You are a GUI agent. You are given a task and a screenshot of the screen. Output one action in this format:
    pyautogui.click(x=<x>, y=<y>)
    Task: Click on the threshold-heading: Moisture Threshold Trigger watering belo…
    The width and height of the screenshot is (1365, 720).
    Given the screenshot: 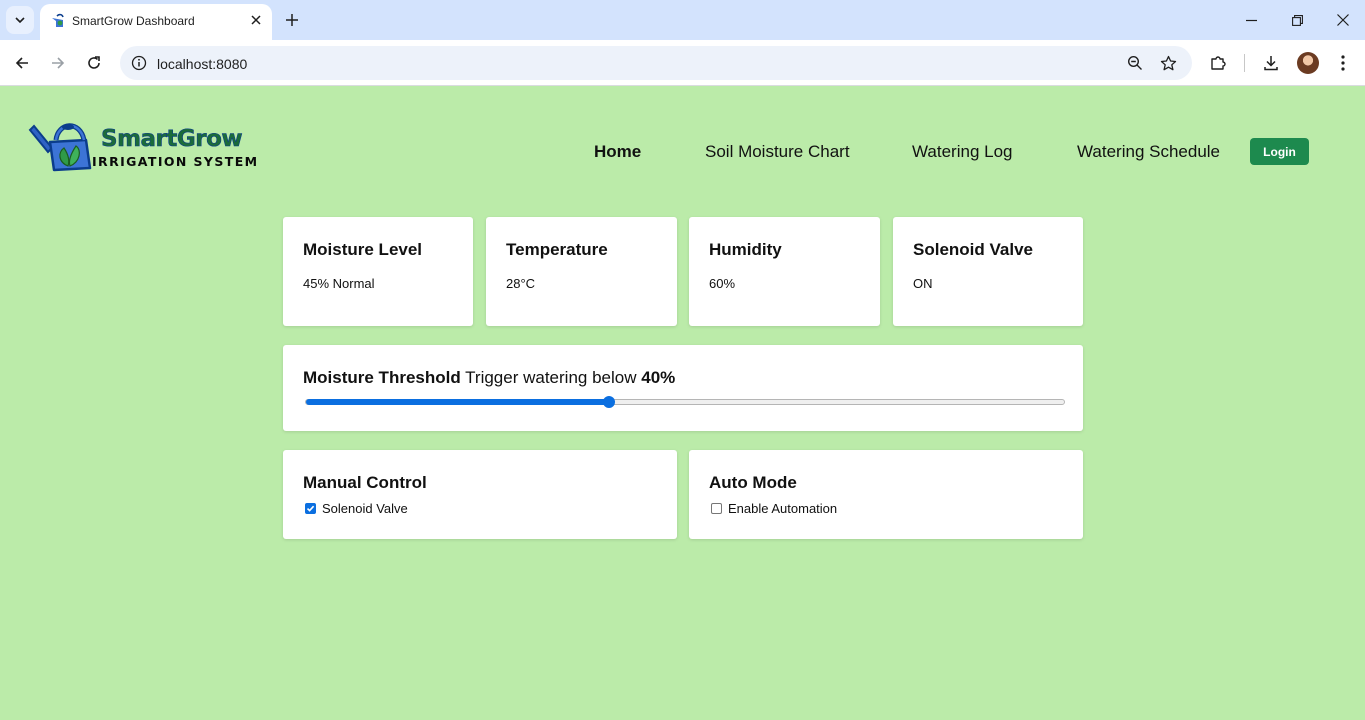 What is the action you would take?
    pyautogui.click(x=489, y=378)
    